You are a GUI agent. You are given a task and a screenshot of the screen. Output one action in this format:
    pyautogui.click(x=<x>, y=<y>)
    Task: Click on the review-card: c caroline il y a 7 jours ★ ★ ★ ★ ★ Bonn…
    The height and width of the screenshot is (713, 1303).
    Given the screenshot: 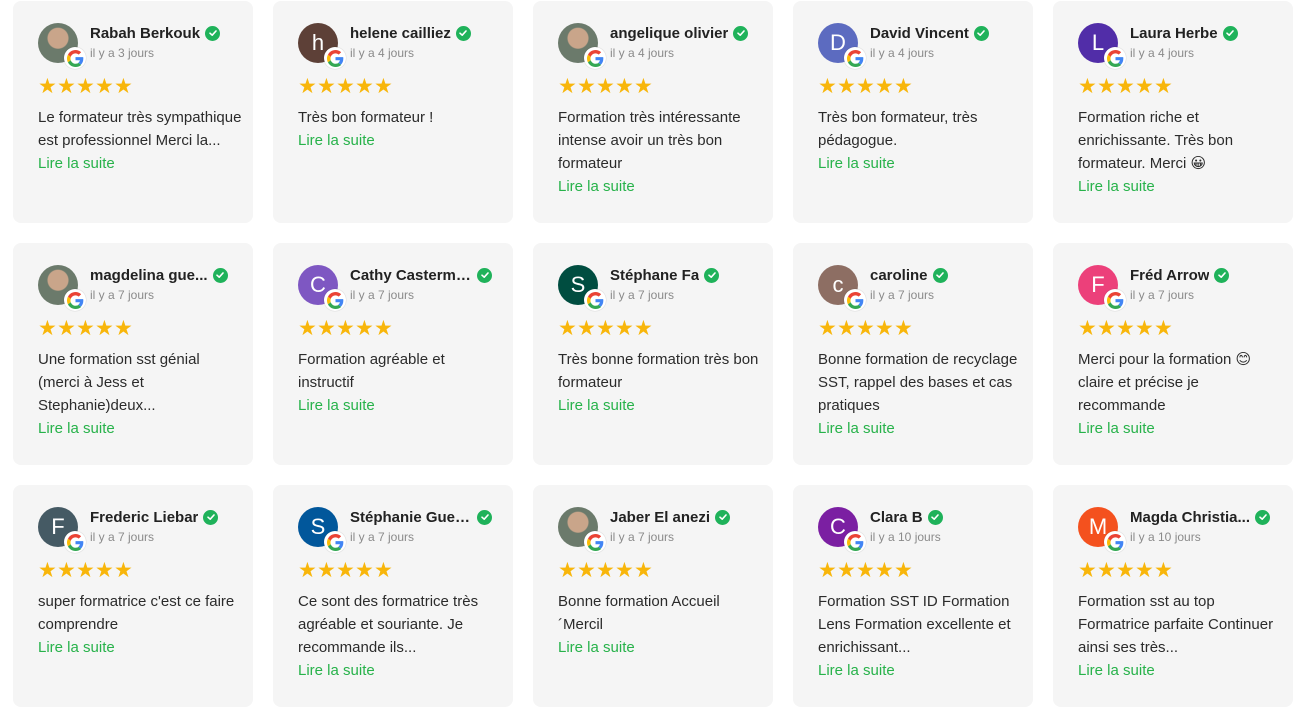 What is the action you would take?
    pyautogui.click(x=913, y=354)
    